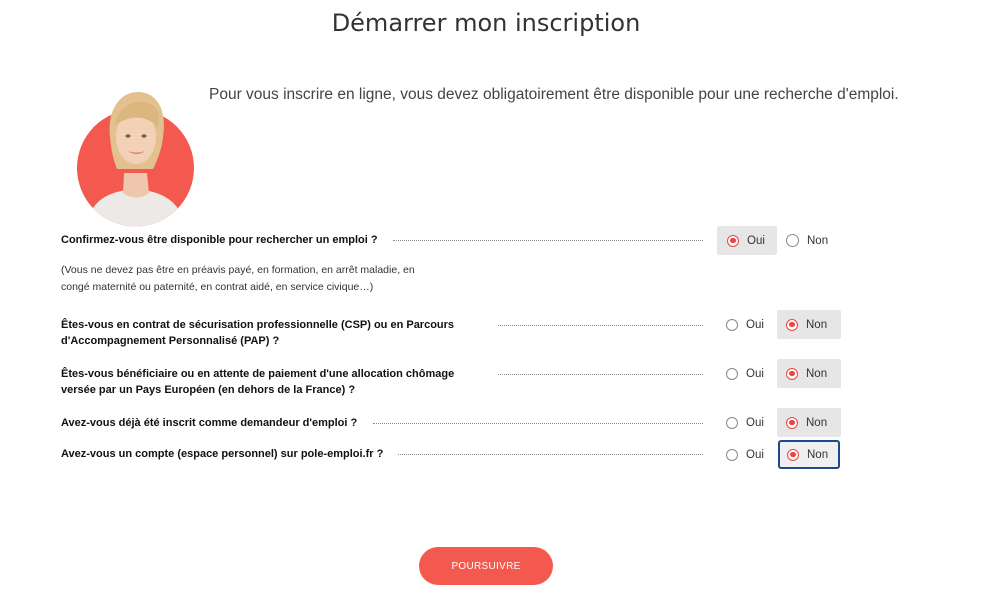  Describe the element at coordinates (747, 240) in the screenshot. I see `q1-option-oui: Oui` at that location.